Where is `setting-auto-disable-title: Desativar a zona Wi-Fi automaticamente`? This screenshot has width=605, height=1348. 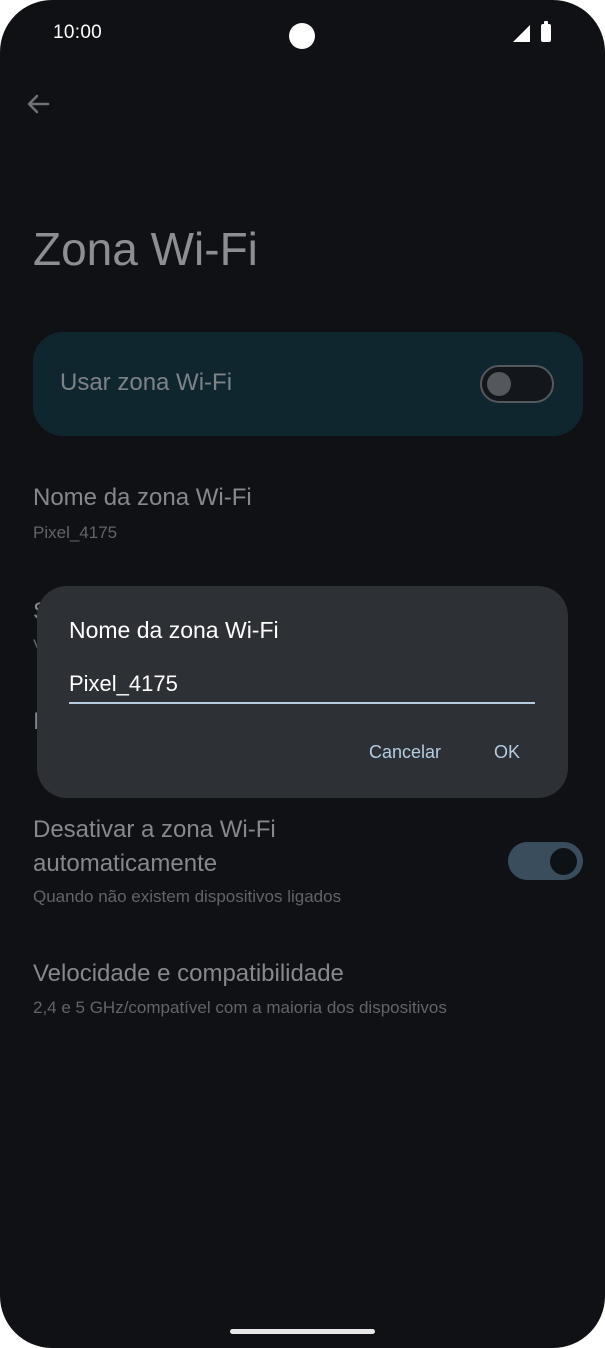
setting-auto-disable-title: Desativar a zona Wi-Fi automaticamente is located at coordinates (248, 847).